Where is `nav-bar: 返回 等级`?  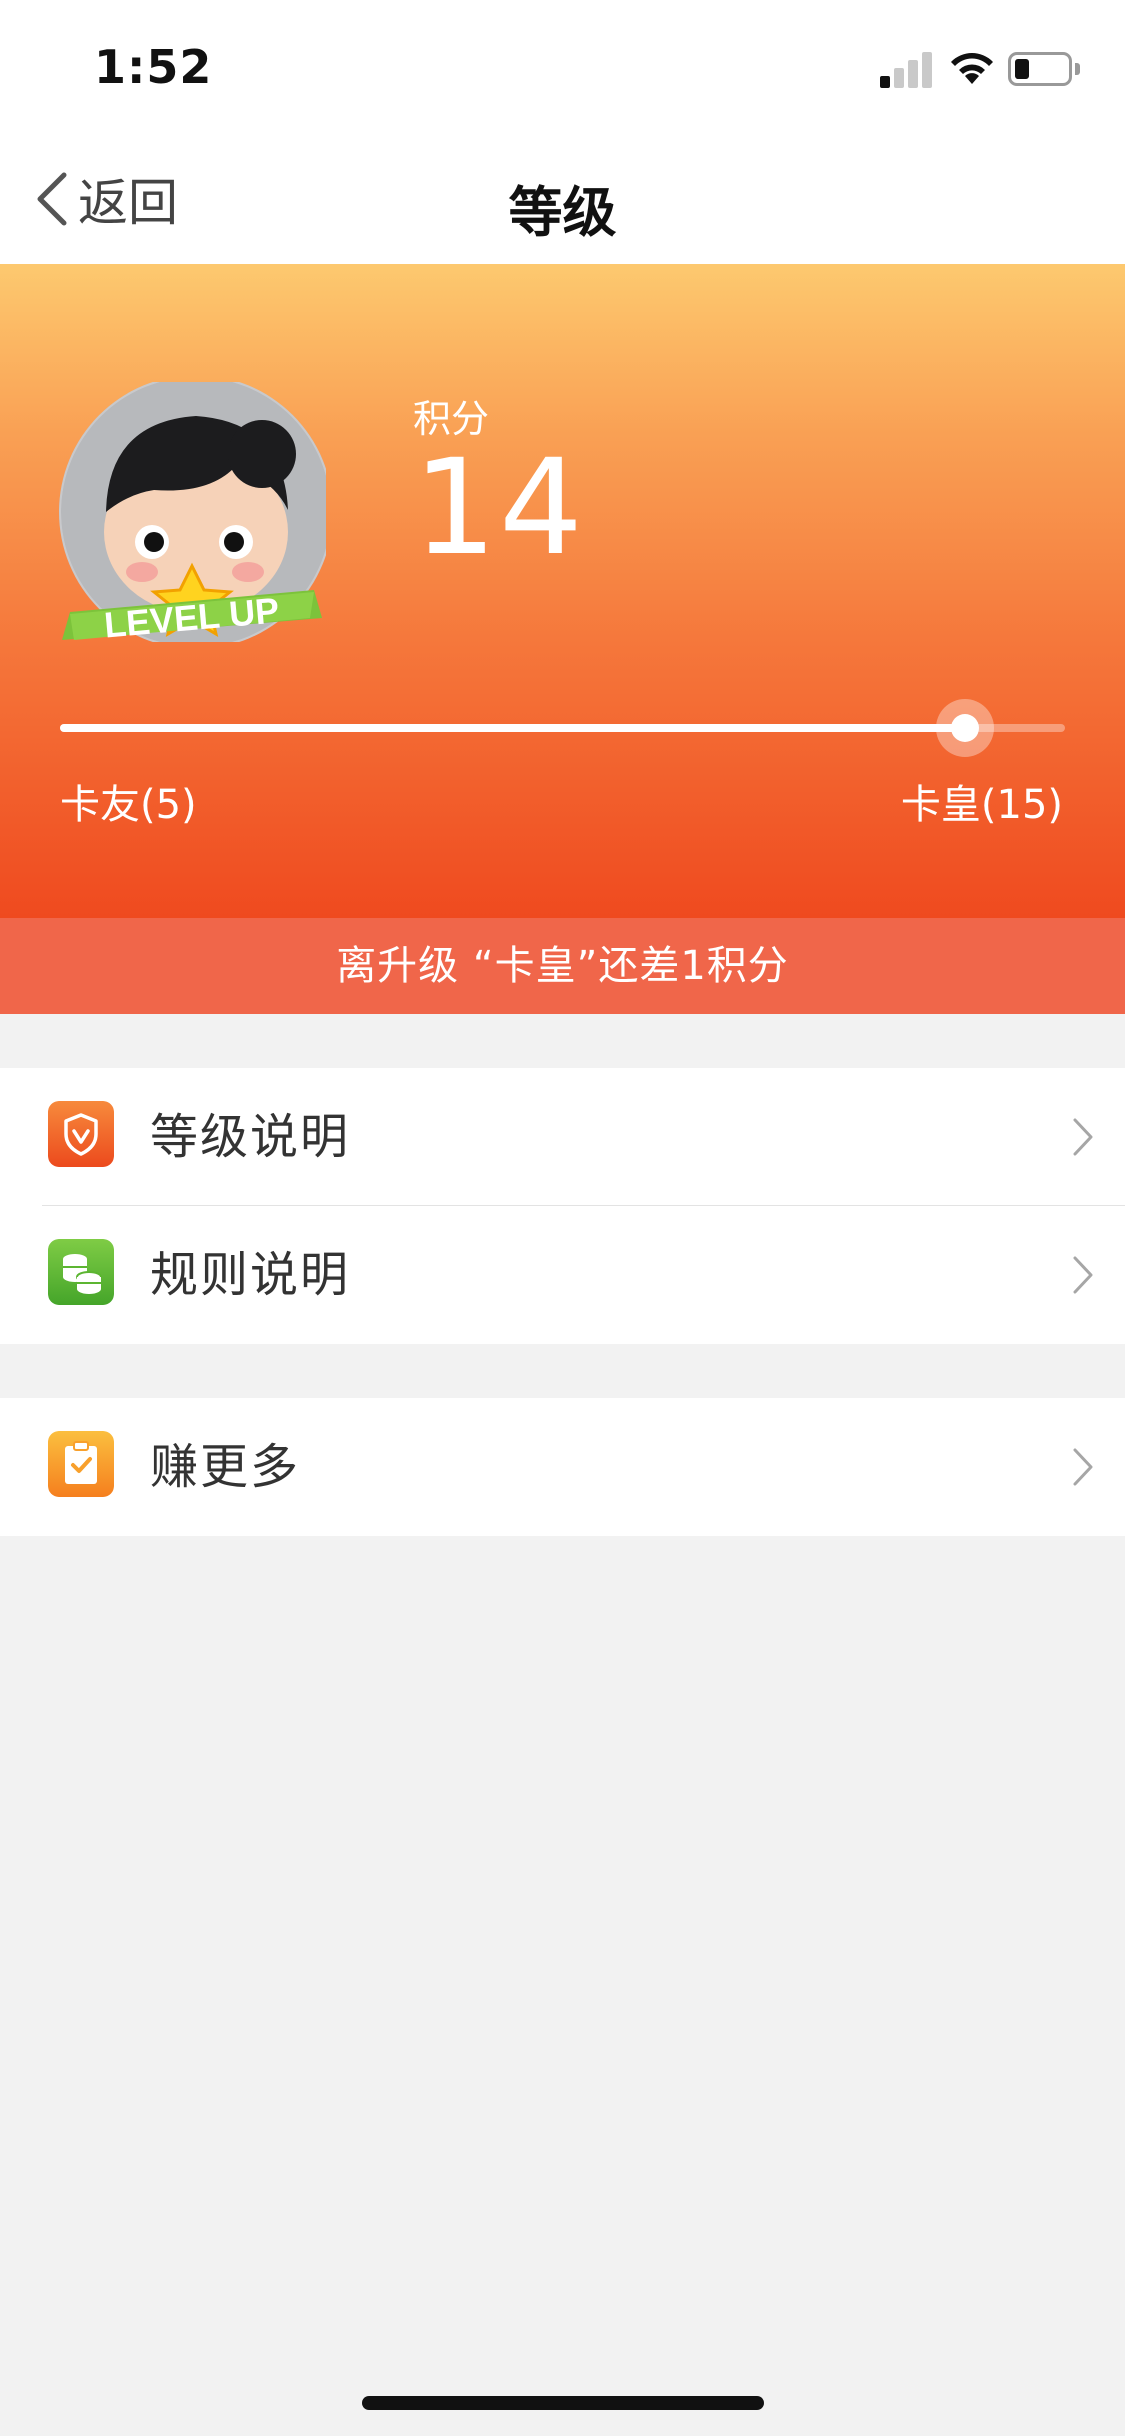
nav-bar: 返回 等级 is located at coordinates (562, 198).